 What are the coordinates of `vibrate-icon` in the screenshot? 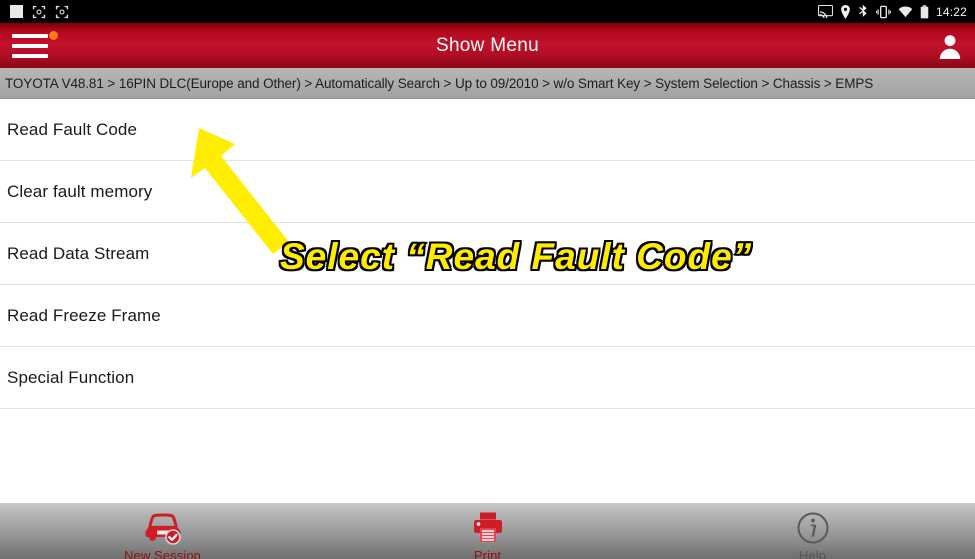 It's located at (883, 12).